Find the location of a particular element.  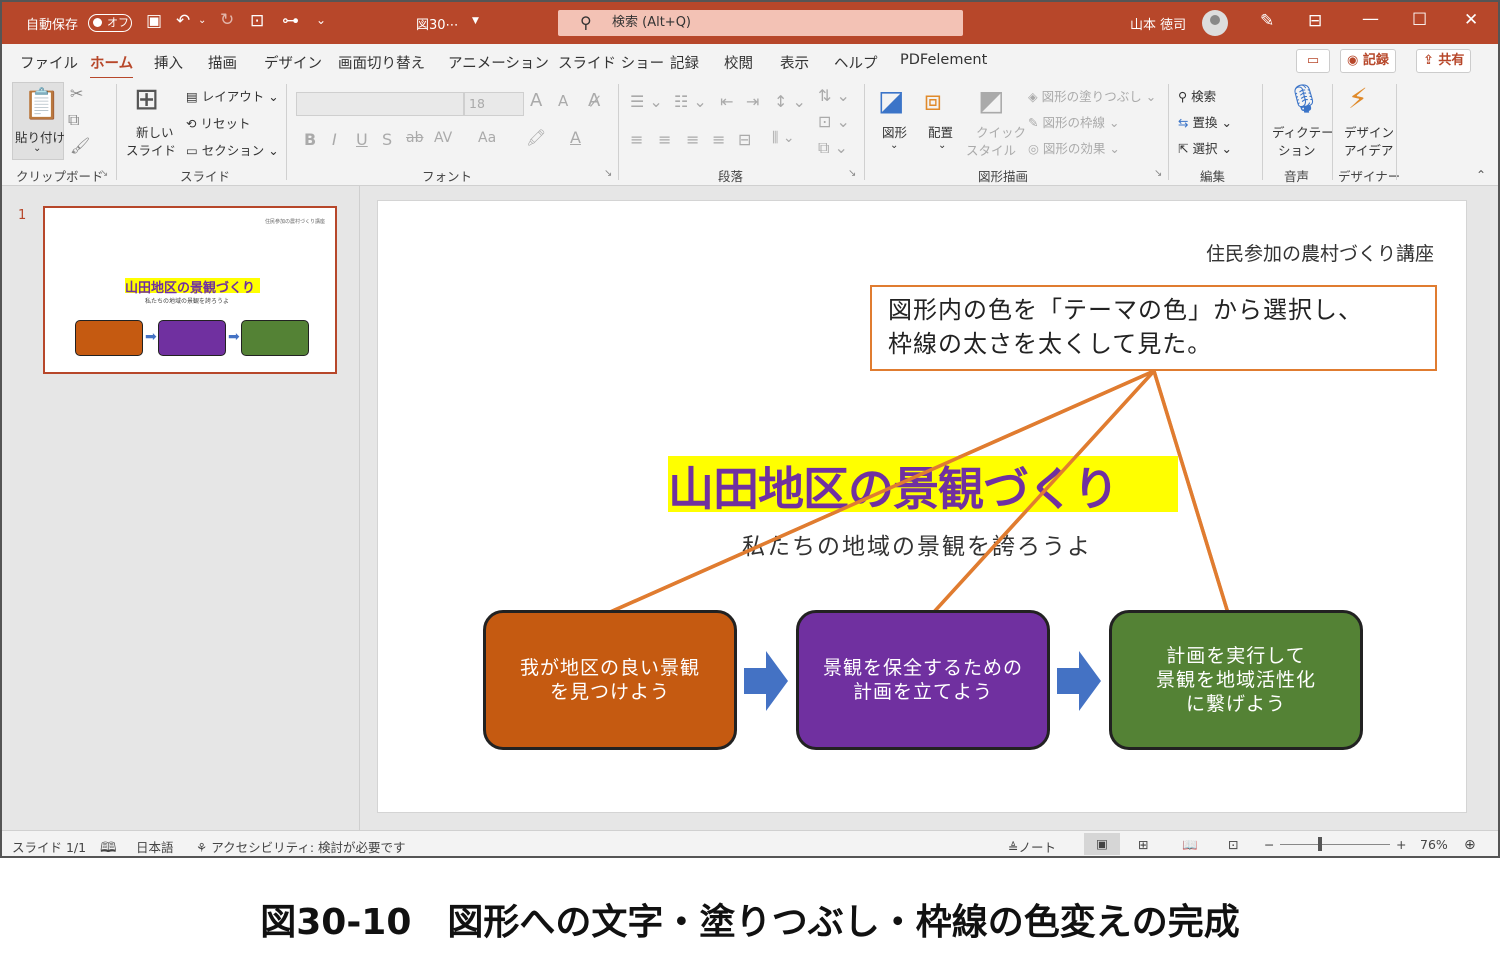

strike-button: ab is located at coordinates (414, 138).